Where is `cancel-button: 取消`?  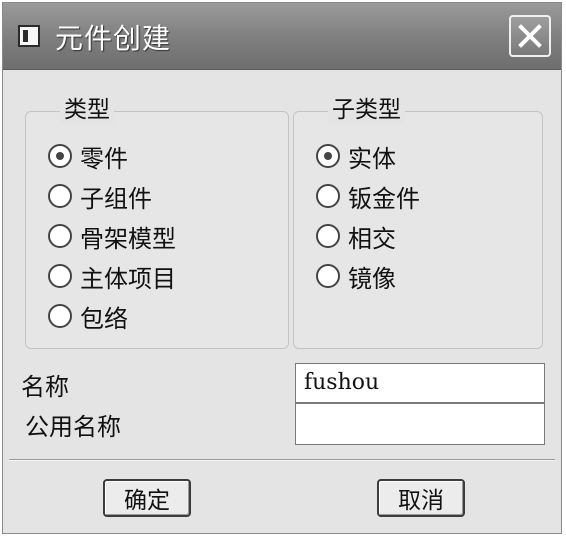 cancel-button: 取消 is located at coordinates (421, 498).